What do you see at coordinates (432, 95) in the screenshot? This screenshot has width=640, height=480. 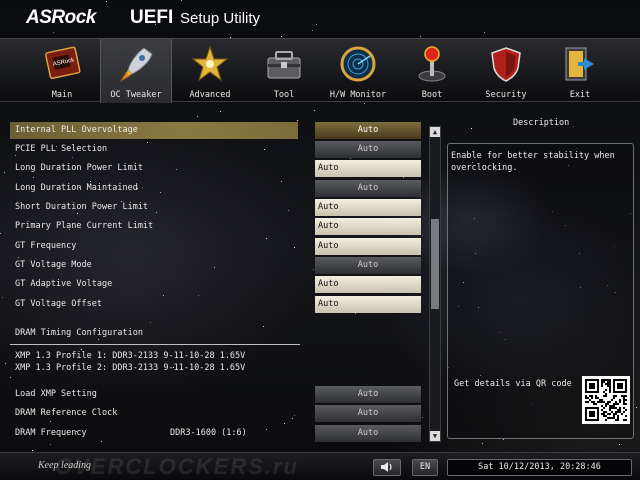 I see `tab-label: Boot` at bounding box center [432, 95].